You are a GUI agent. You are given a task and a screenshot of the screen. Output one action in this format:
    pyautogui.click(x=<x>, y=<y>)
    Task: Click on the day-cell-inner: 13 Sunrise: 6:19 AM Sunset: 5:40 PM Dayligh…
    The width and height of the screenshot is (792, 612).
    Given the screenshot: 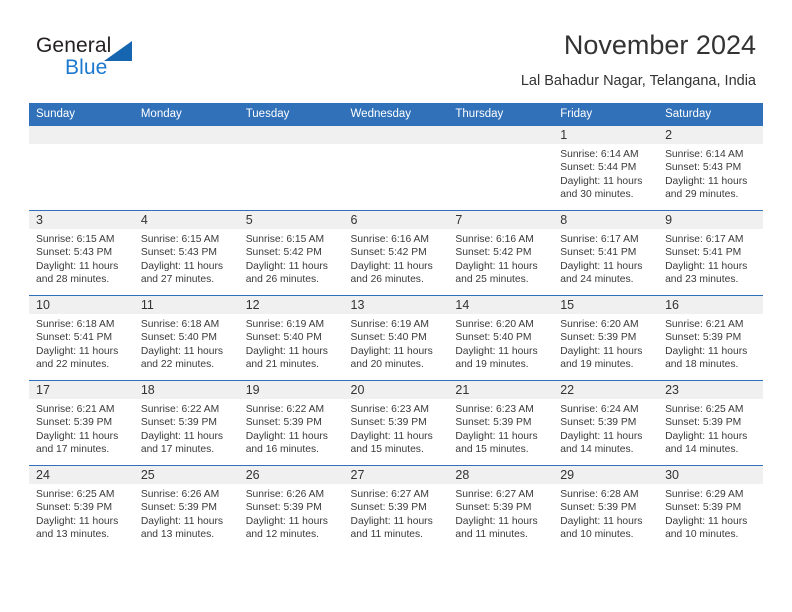 What is the action you would take?
    pyautogui.click(x=396, y=338)
    